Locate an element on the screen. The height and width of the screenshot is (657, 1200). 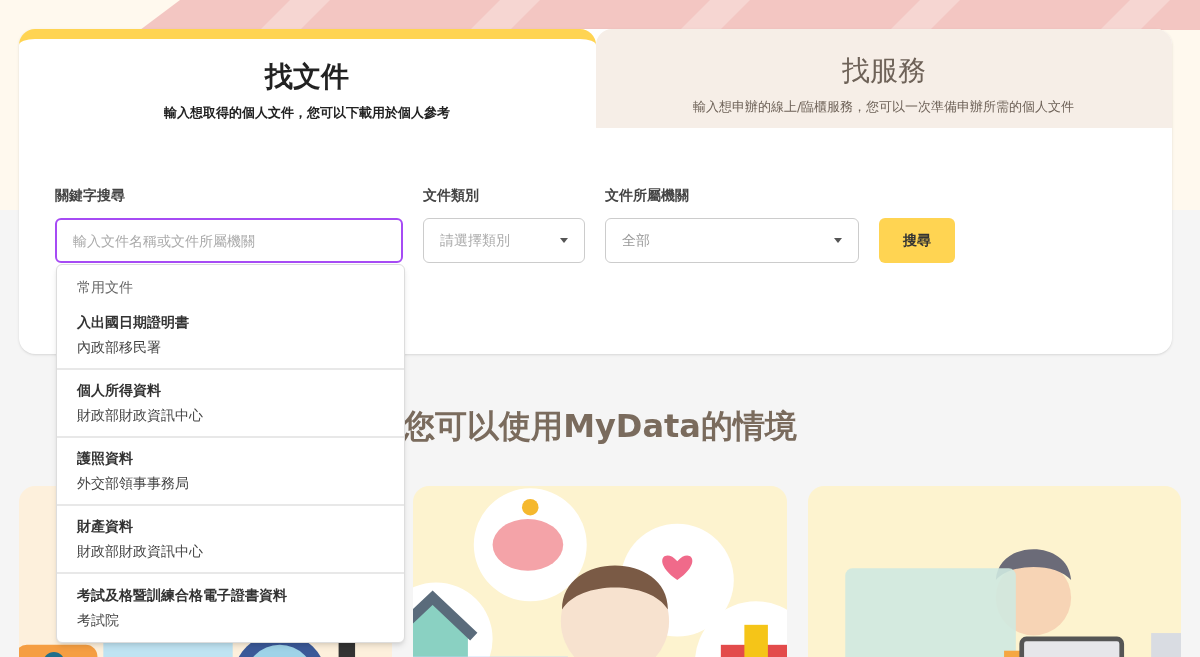
document-title: 入出國日期證明書 is located at coordinates (133, 322).